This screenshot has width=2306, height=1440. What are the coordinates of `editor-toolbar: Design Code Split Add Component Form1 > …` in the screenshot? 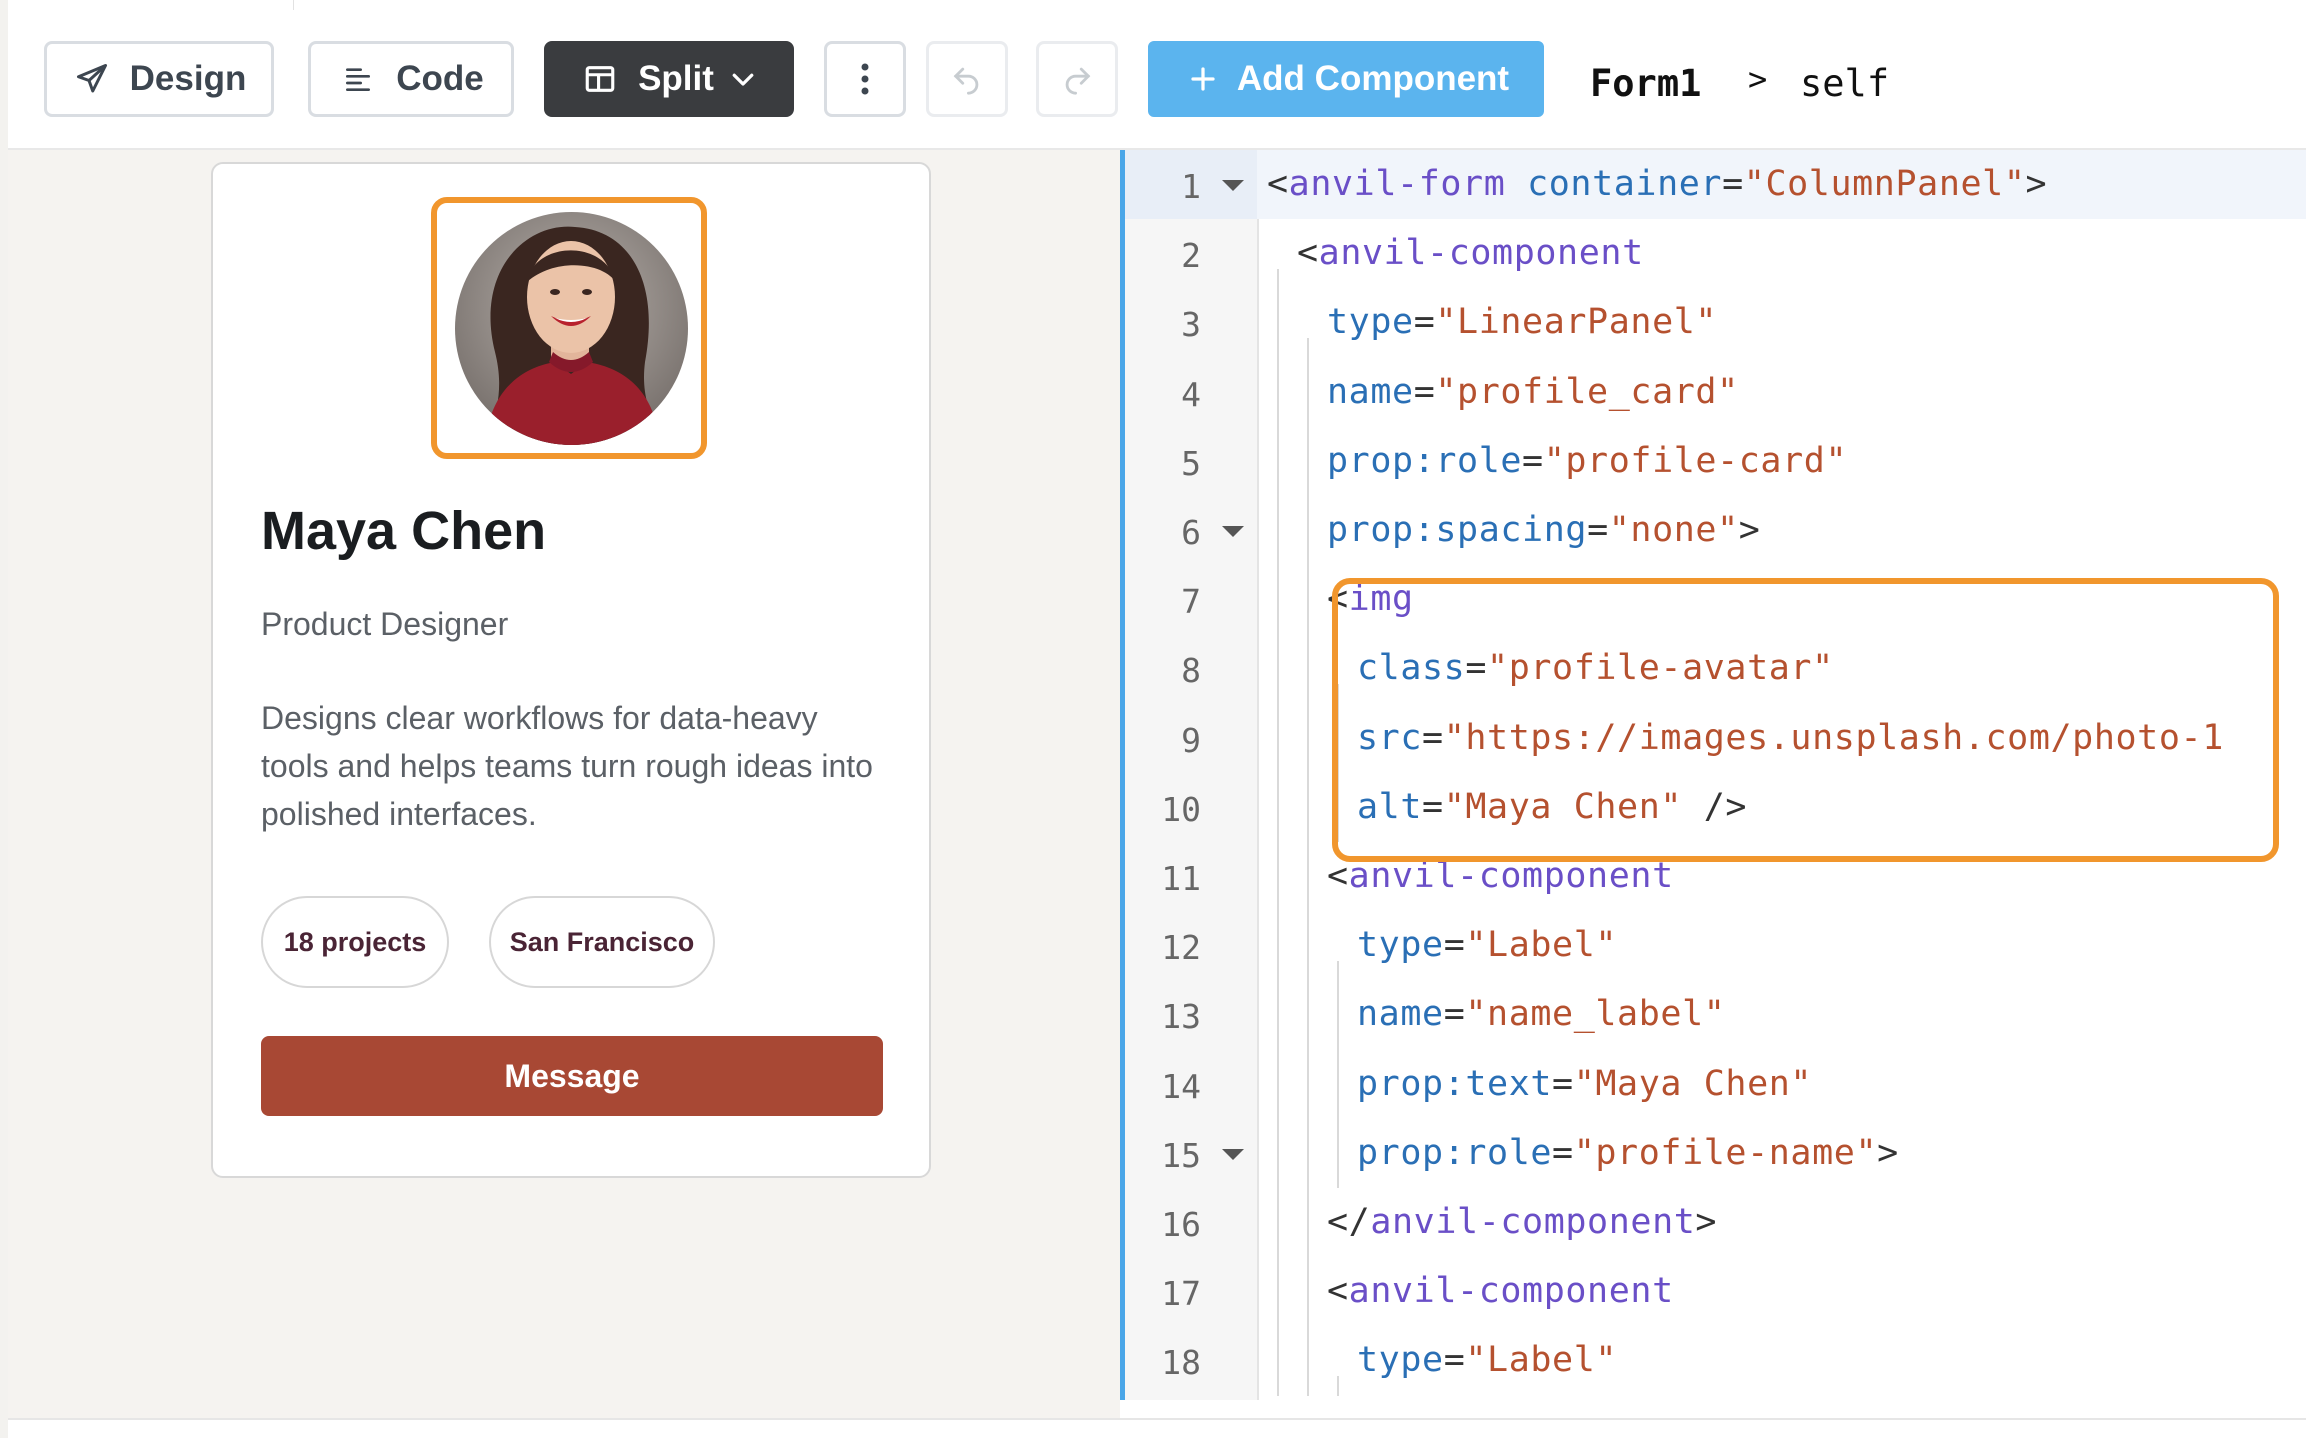 It's located at (1157, 80).